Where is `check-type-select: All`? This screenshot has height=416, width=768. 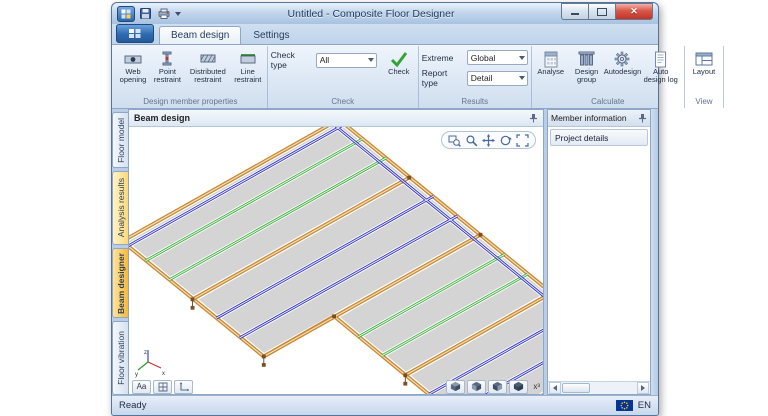 check-type-select: All is located at coordinates (346, 60).